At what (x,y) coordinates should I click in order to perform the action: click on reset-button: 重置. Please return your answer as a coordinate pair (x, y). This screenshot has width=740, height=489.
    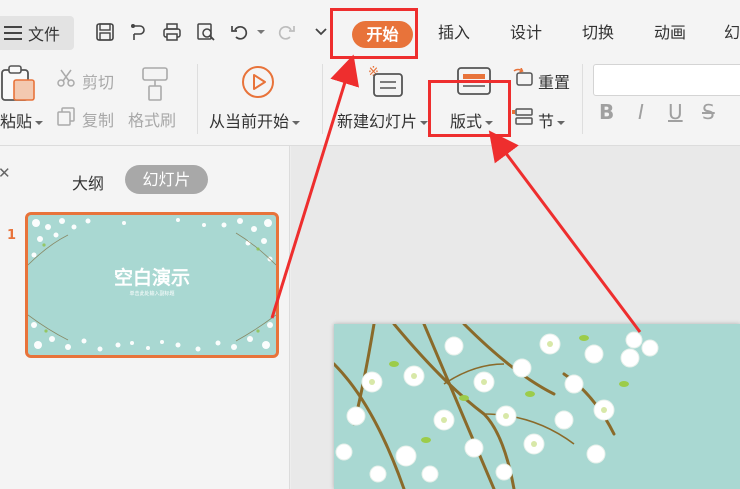
    Looking at the image, I should click on (554, 81).